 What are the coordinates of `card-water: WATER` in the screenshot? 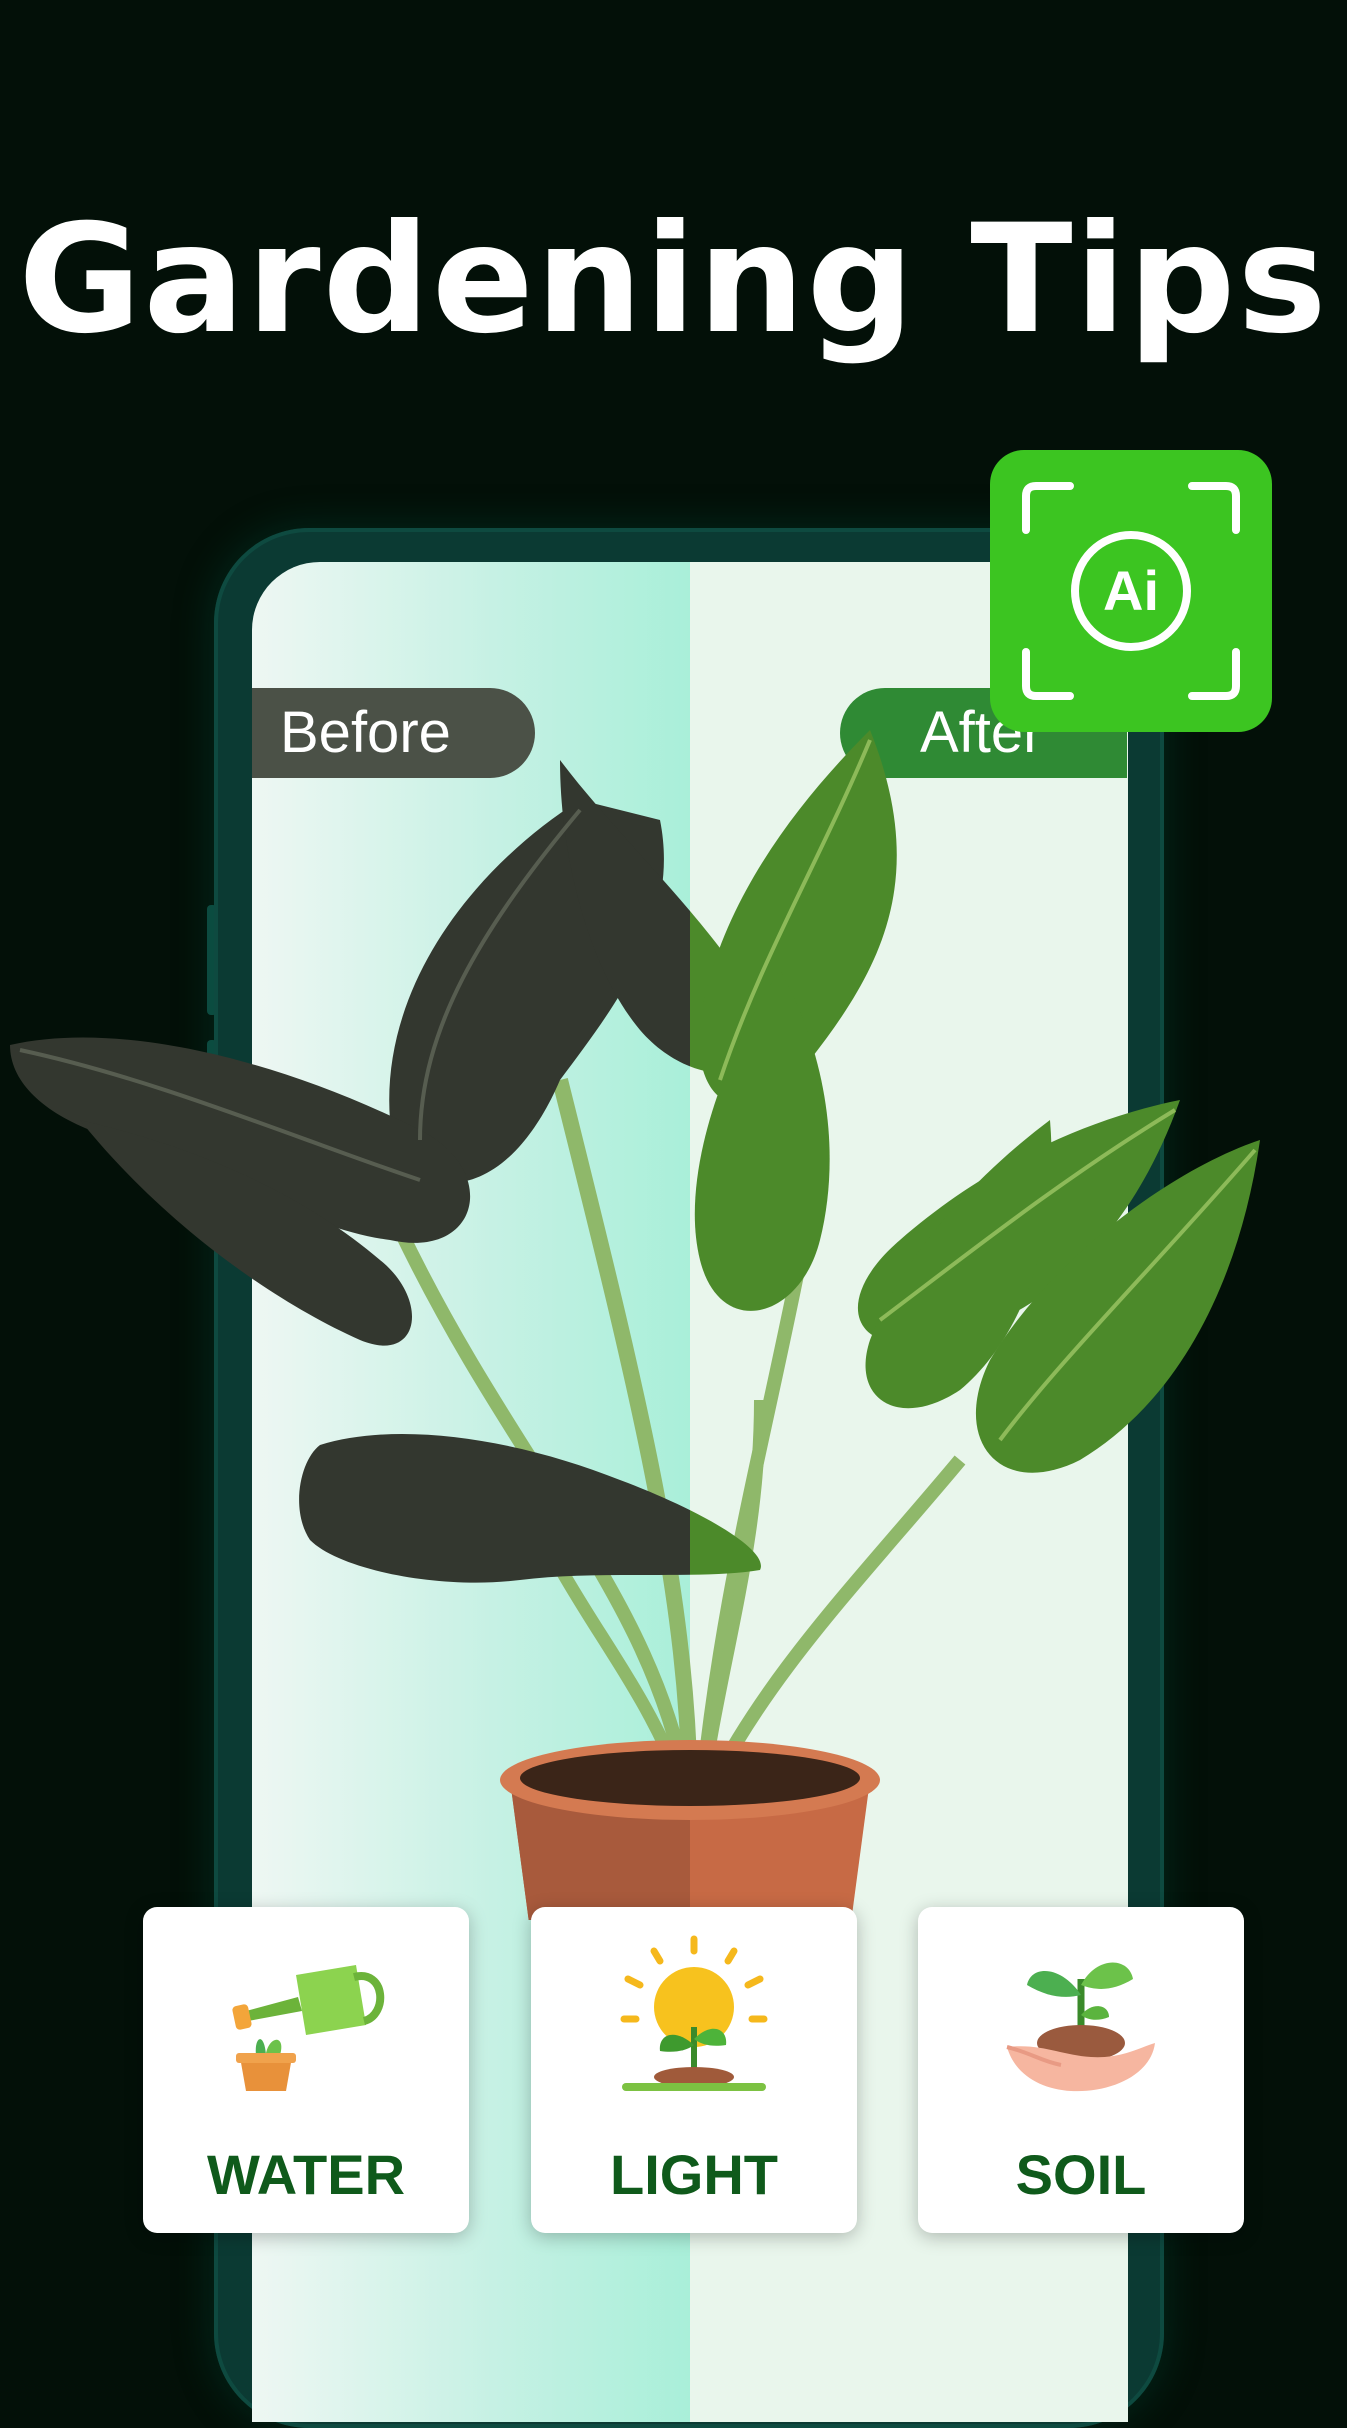 It's located at (306, 2070).